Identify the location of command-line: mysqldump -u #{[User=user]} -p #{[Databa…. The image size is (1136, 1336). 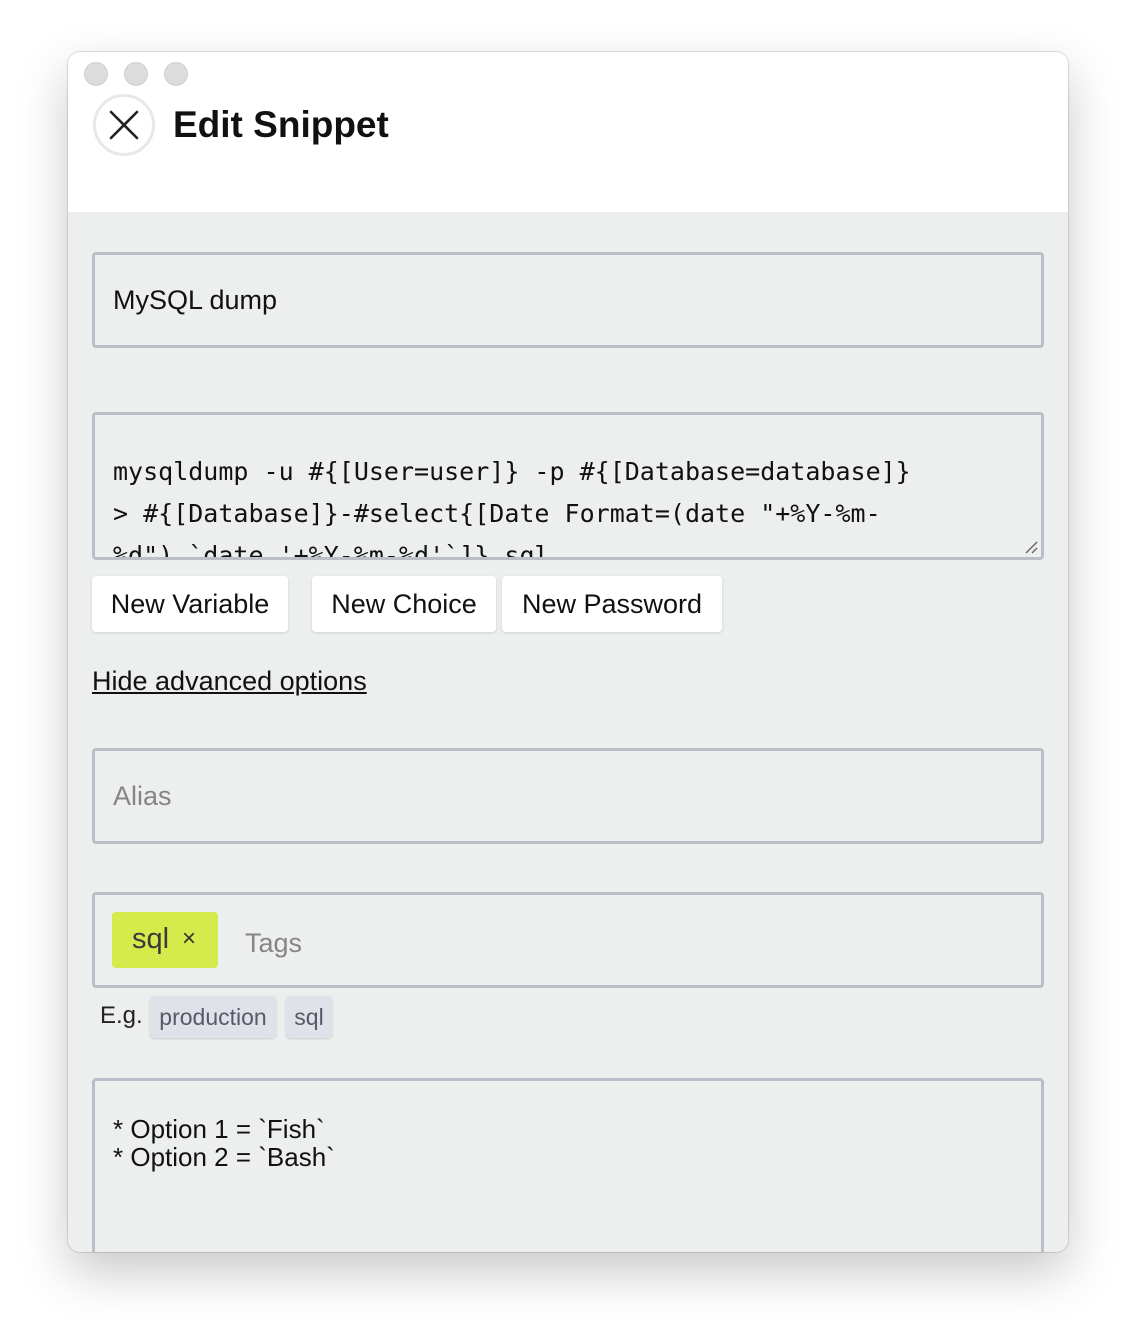
(512, 471).